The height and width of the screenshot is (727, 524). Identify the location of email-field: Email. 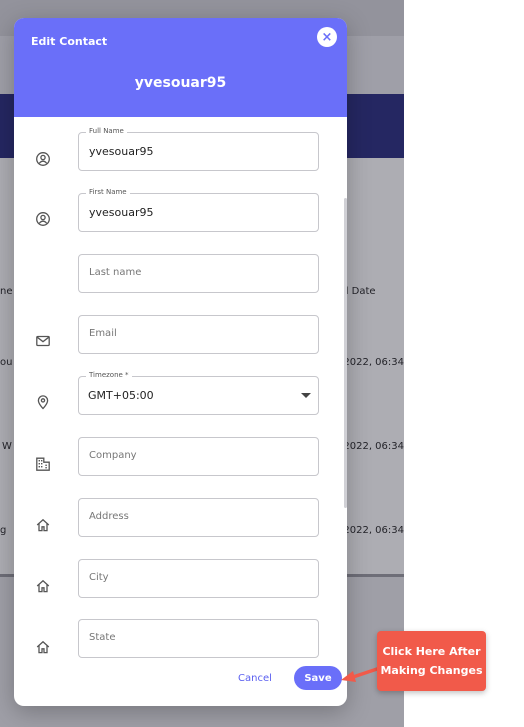
(198, 334).